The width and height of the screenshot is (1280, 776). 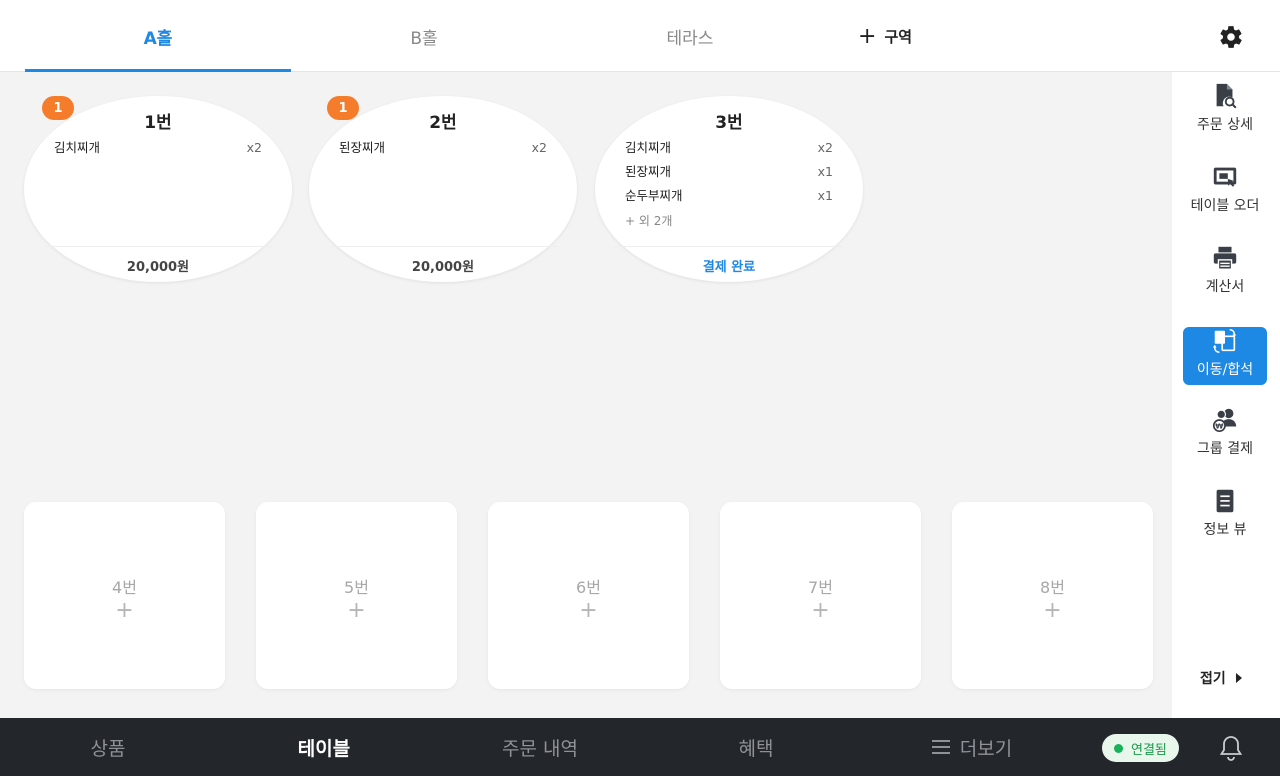 What do you see at coordinates (158, 189) in the screenshot?
I see `table-card-1: 1 1번 김치찌개 x2 20,000원` at bounding box center [158, 189].